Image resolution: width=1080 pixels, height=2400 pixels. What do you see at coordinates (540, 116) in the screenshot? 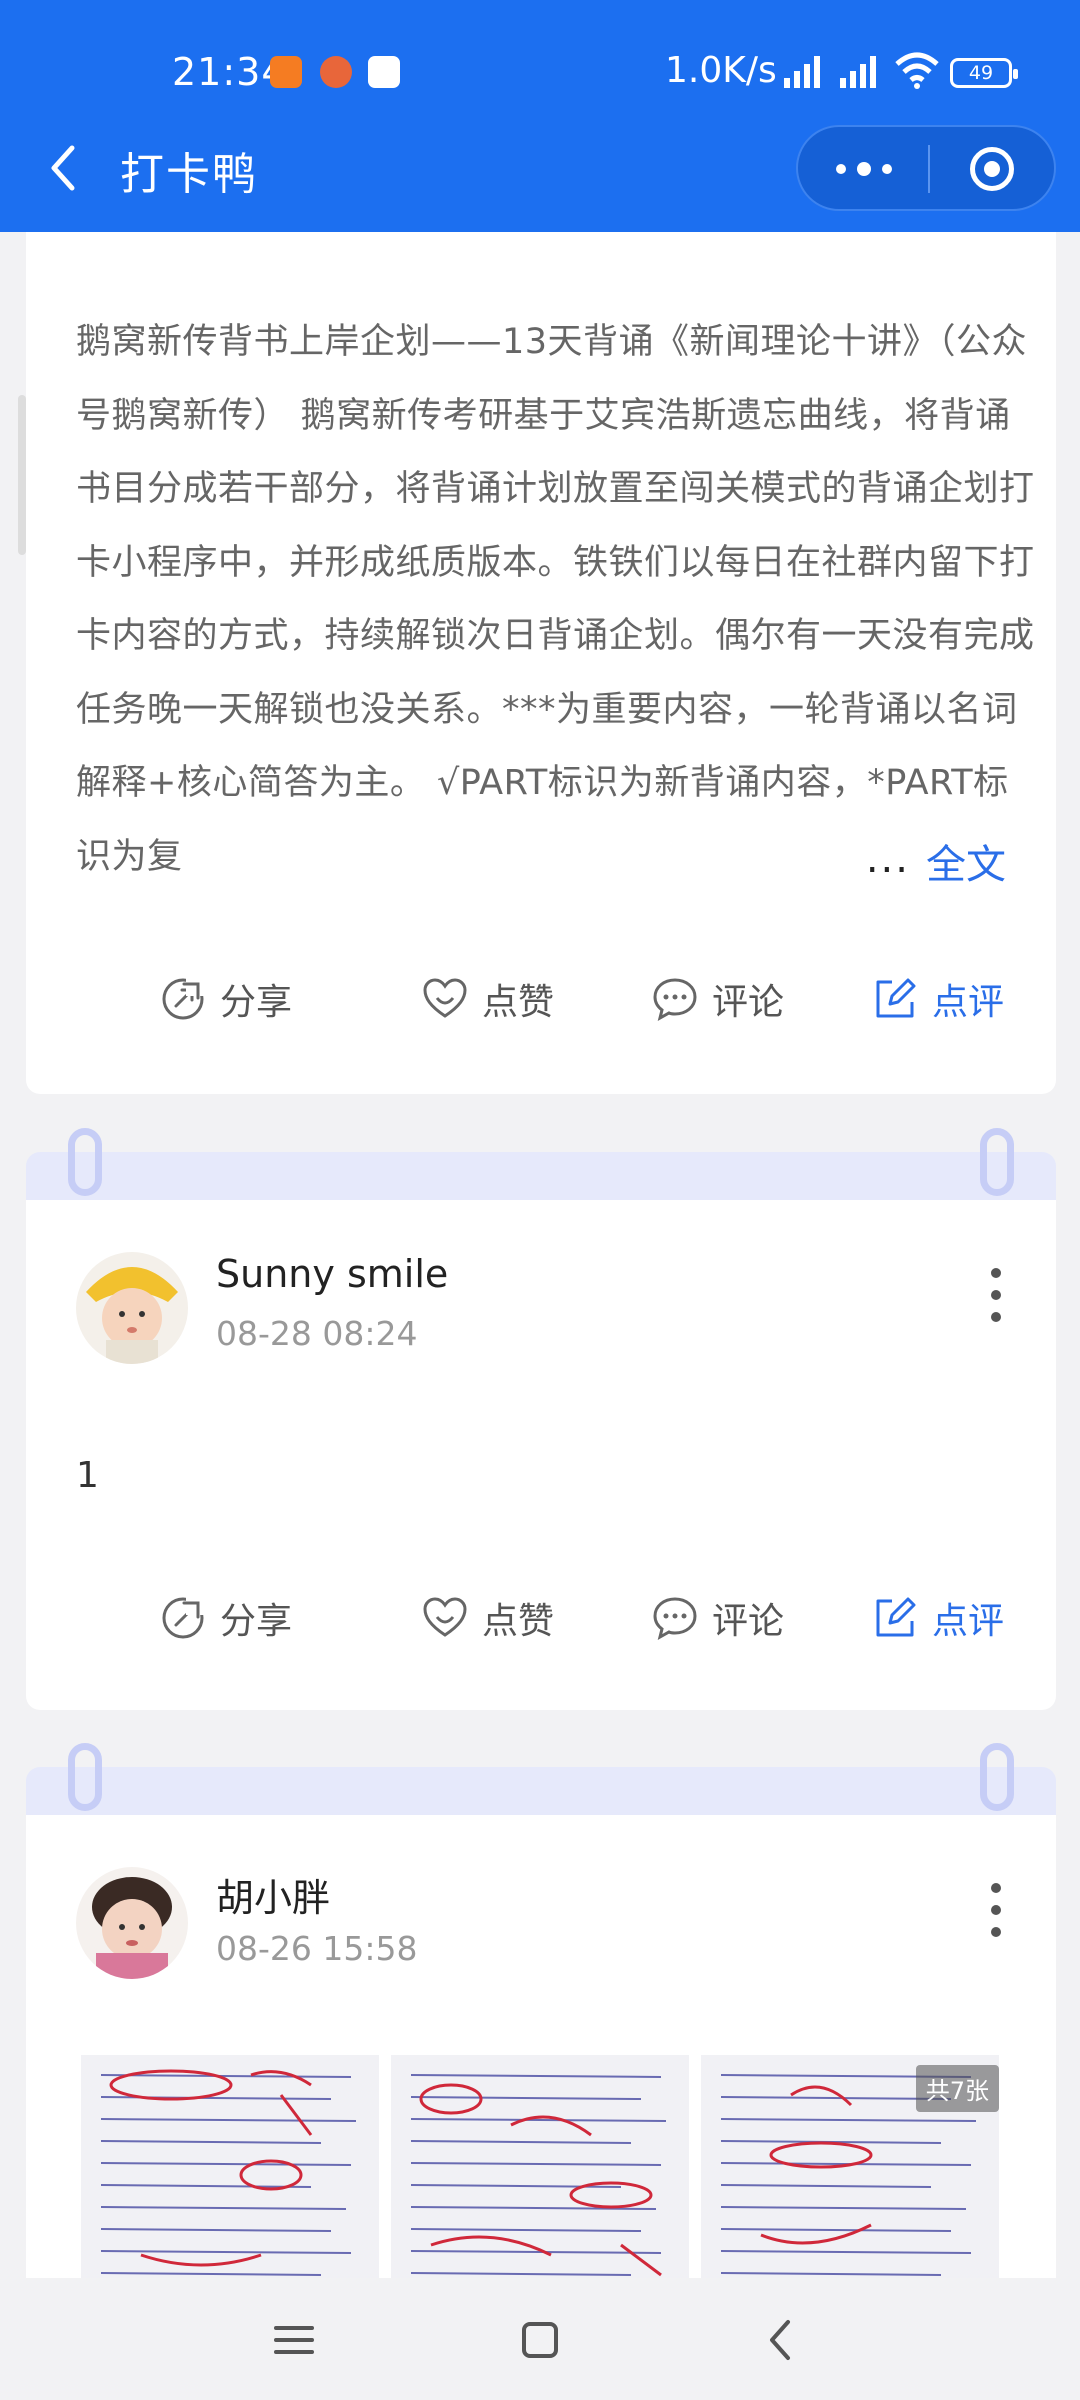
I see `top-bar: 21:34 1.0K/s 49 打卡鸭` at bounding box center [540, 116].